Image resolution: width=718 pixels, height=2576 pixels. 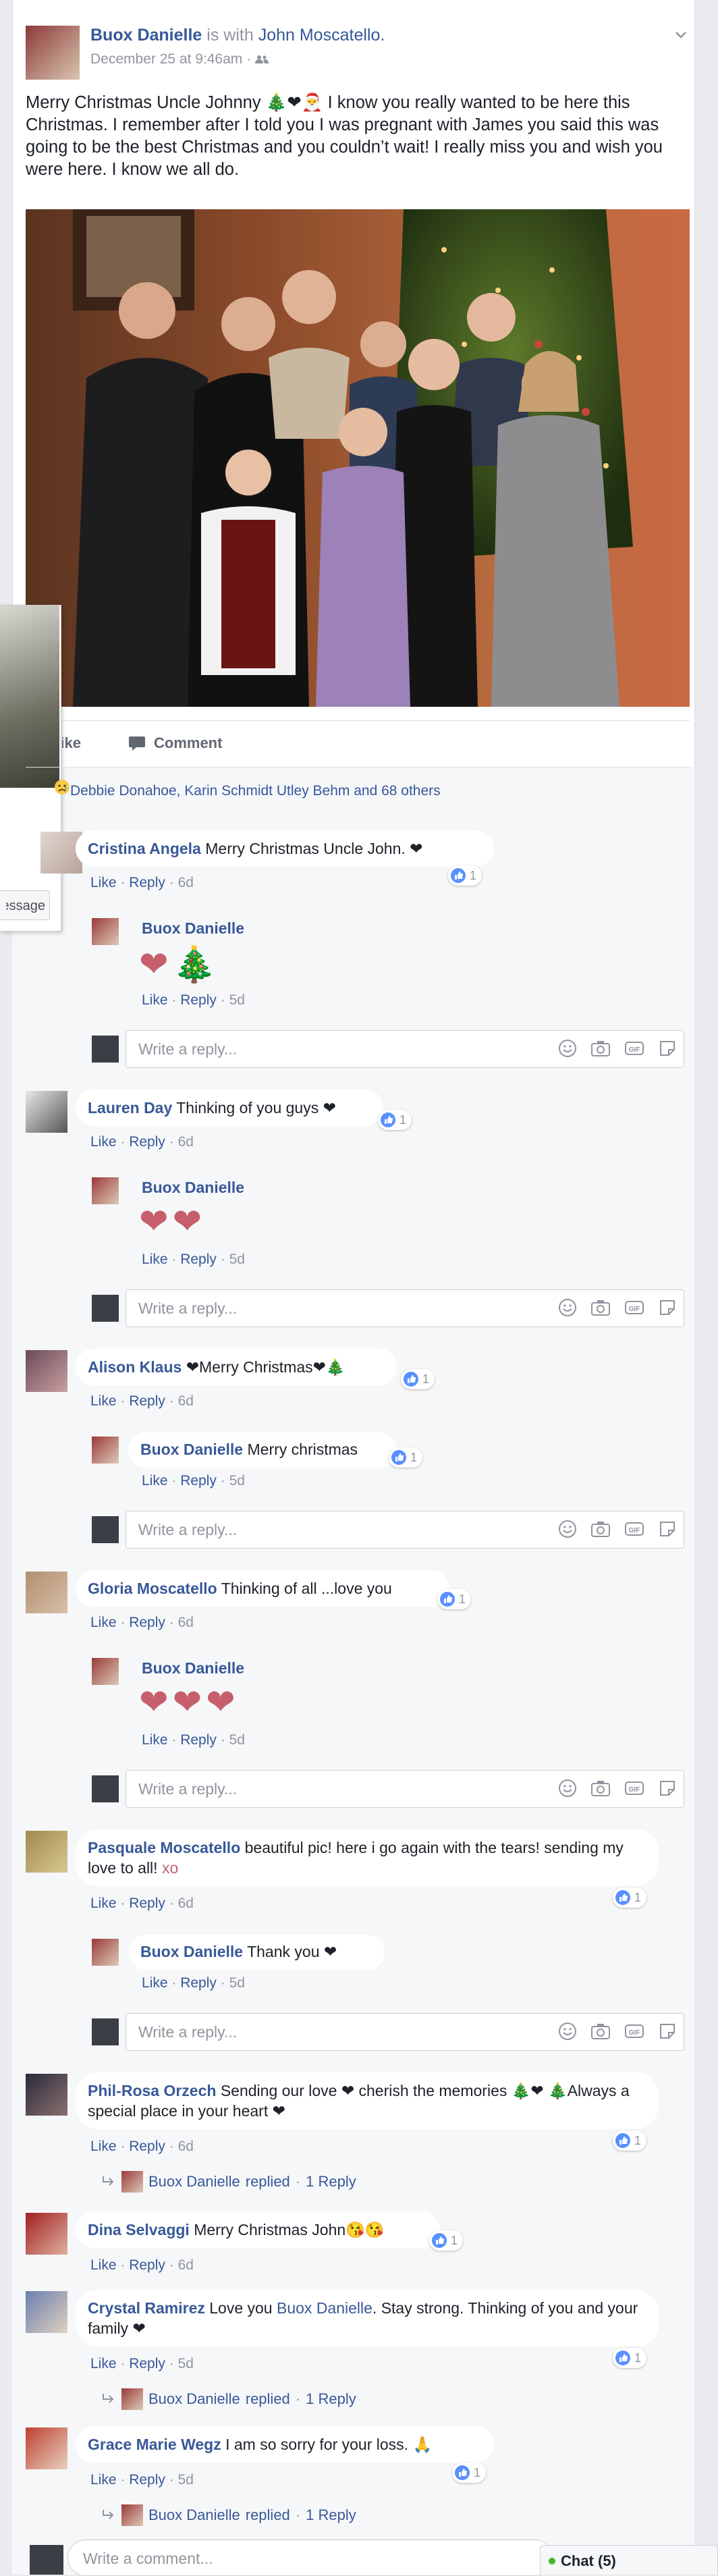 I want to click on commenter-name: Gloria Moscatello, so click(x=152, y=1589).